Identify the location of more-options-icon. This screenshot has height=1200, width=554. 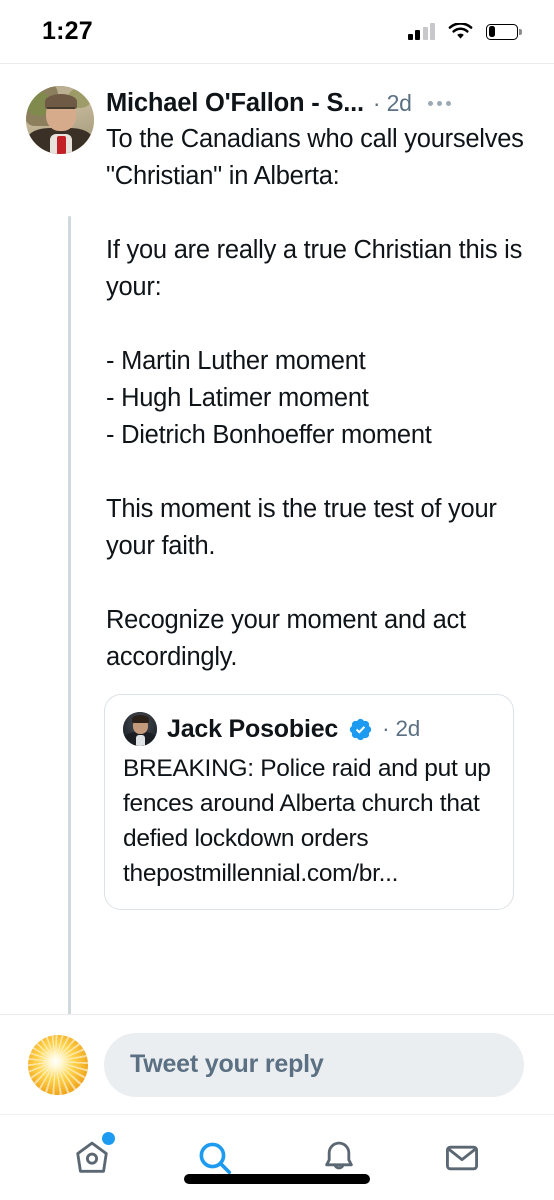
(439, 103).